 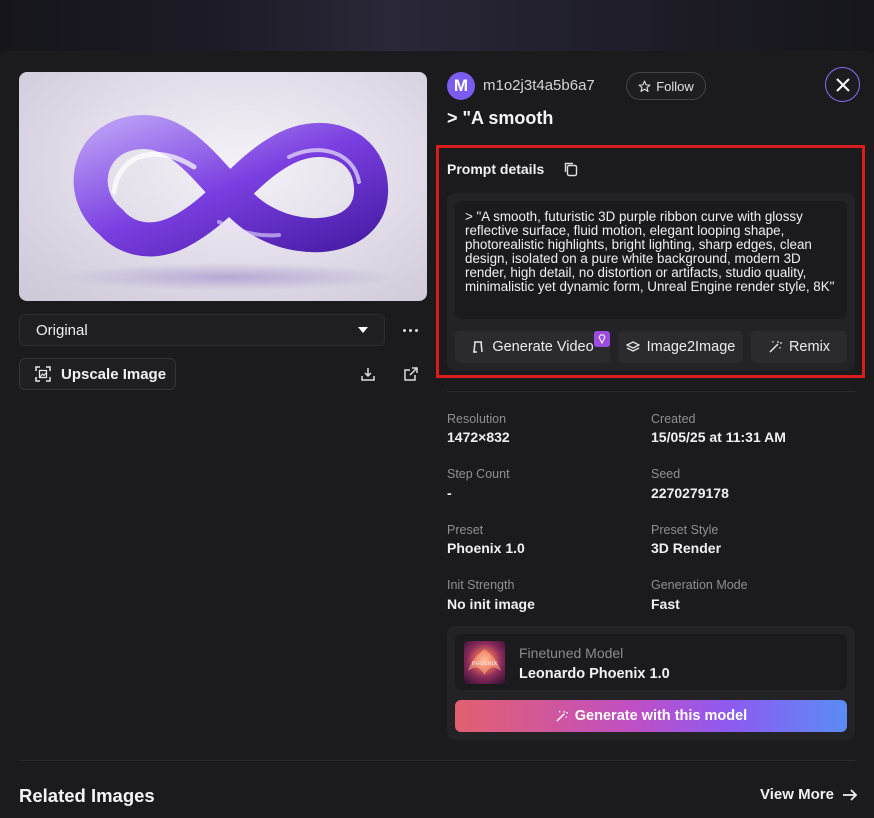 I want to click on preset-style-value: 3D Render, so click(x=686, y=548).